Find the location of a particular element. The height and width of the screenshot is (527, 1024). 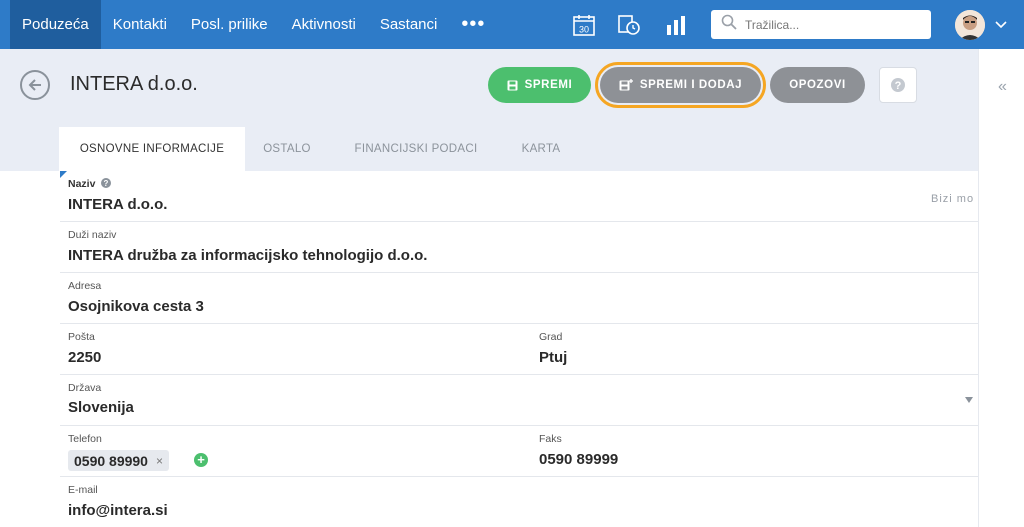

email-value: info@intera.si is located at coordinates (118, 510).